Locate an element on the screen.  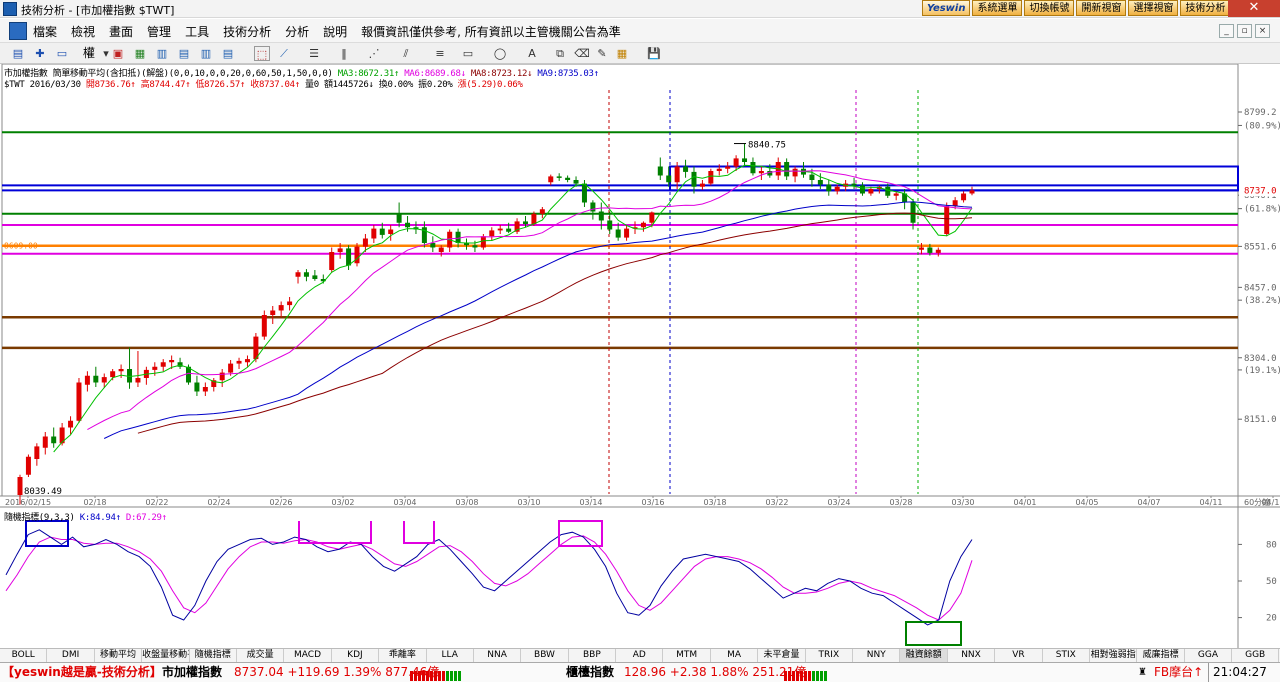
indicator-tab: LLA is located at coordinates (450, 655).